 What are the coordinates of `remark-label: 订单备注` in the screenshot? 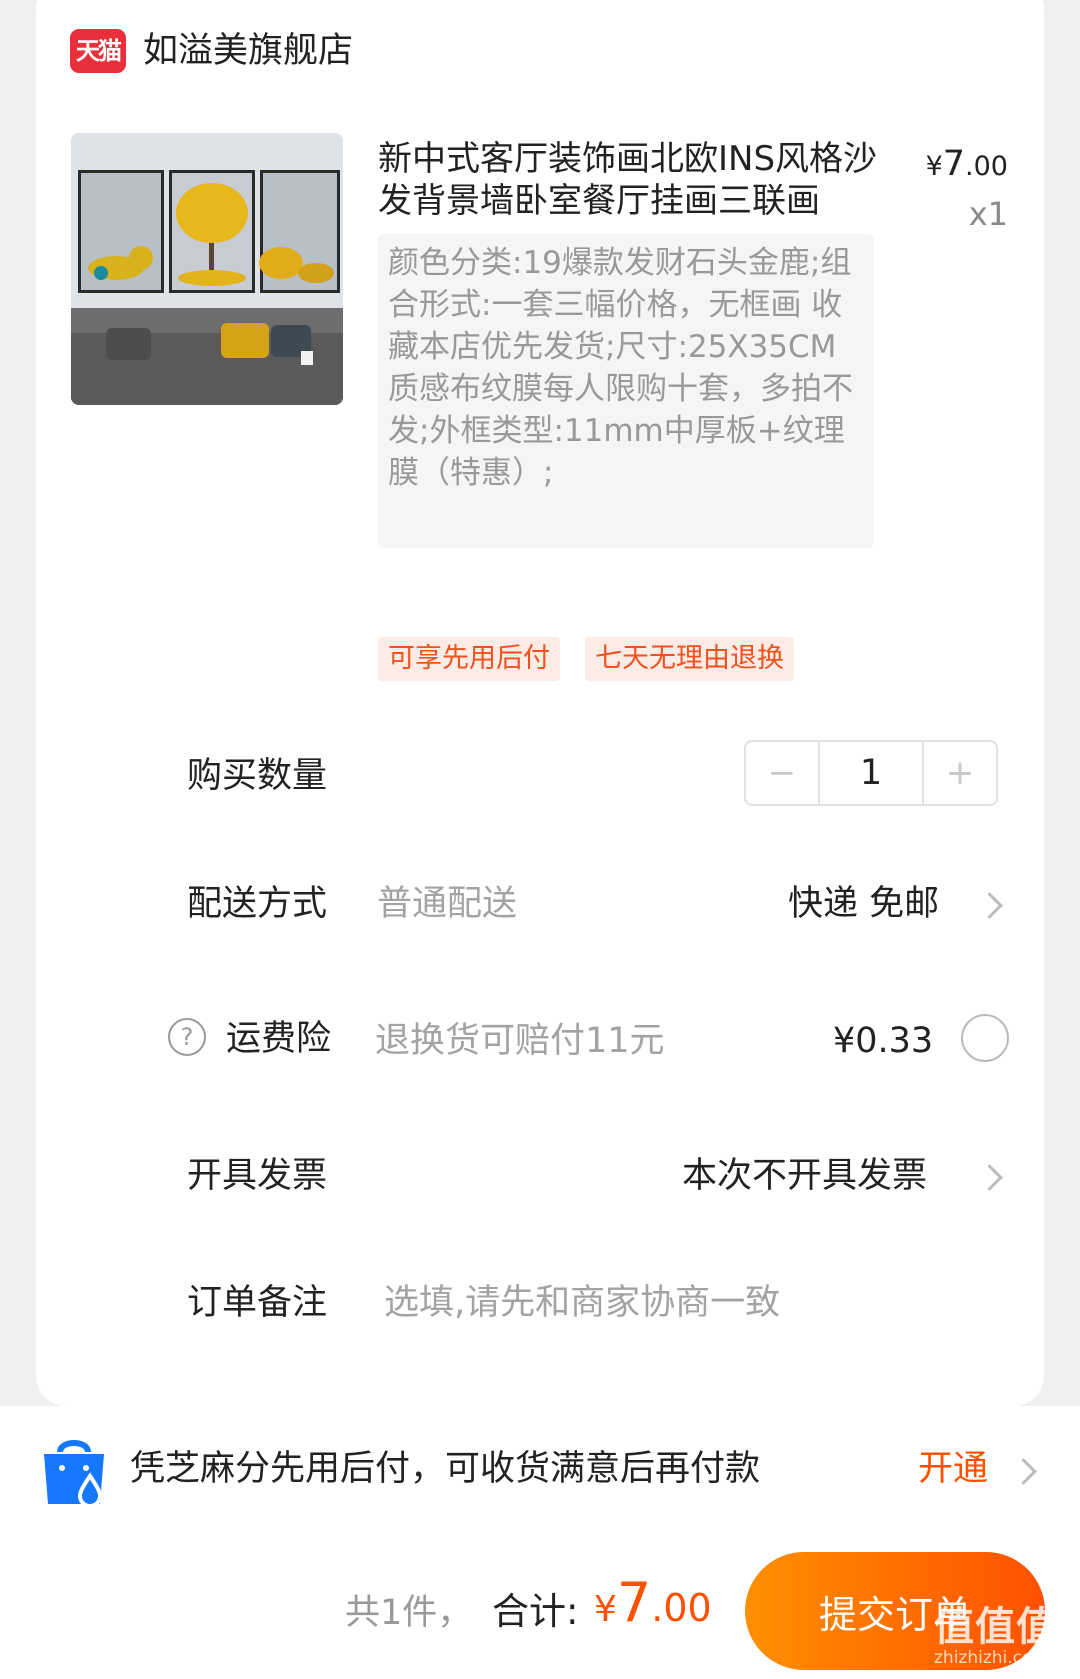 It's located at (257, 1303).